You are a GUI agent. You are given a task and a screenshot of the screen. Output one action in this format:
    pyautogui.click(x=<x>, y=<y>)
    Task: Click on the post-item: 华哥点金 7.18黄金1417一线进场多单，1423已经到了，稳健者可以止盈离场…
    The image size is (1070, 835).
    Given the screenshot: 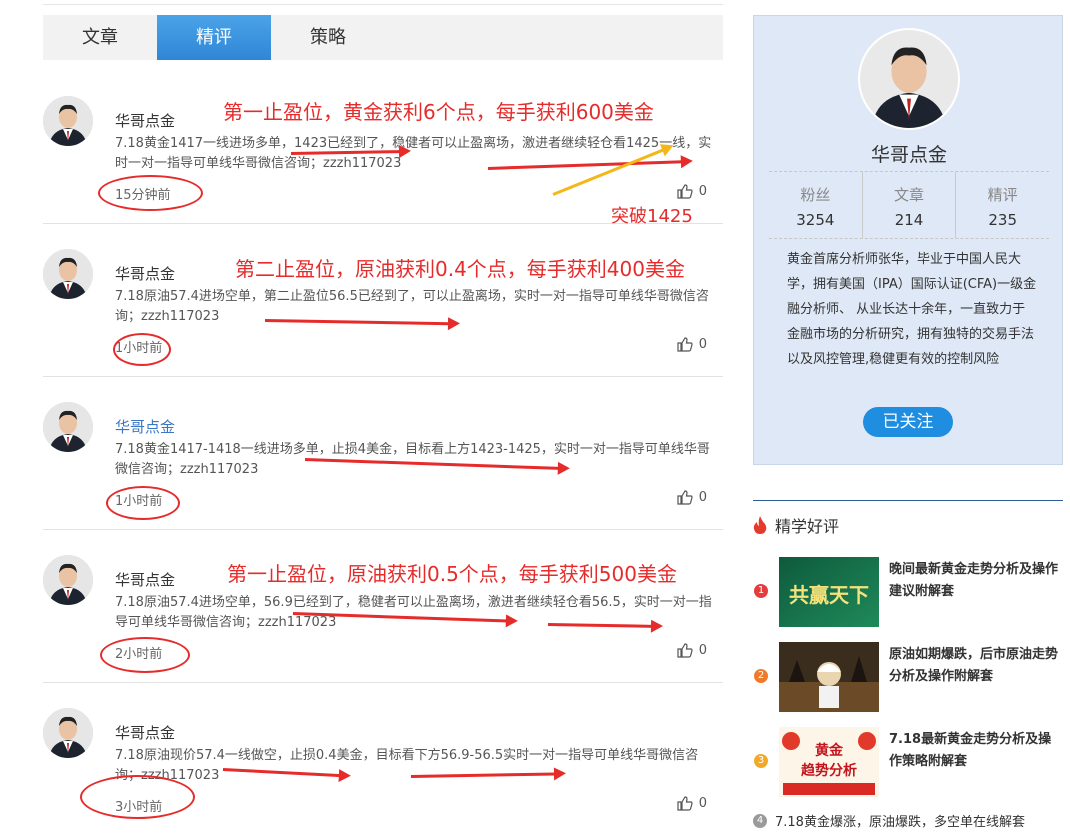 What is the action you would take?
    pyautogui.click(x=383, y=149)
    